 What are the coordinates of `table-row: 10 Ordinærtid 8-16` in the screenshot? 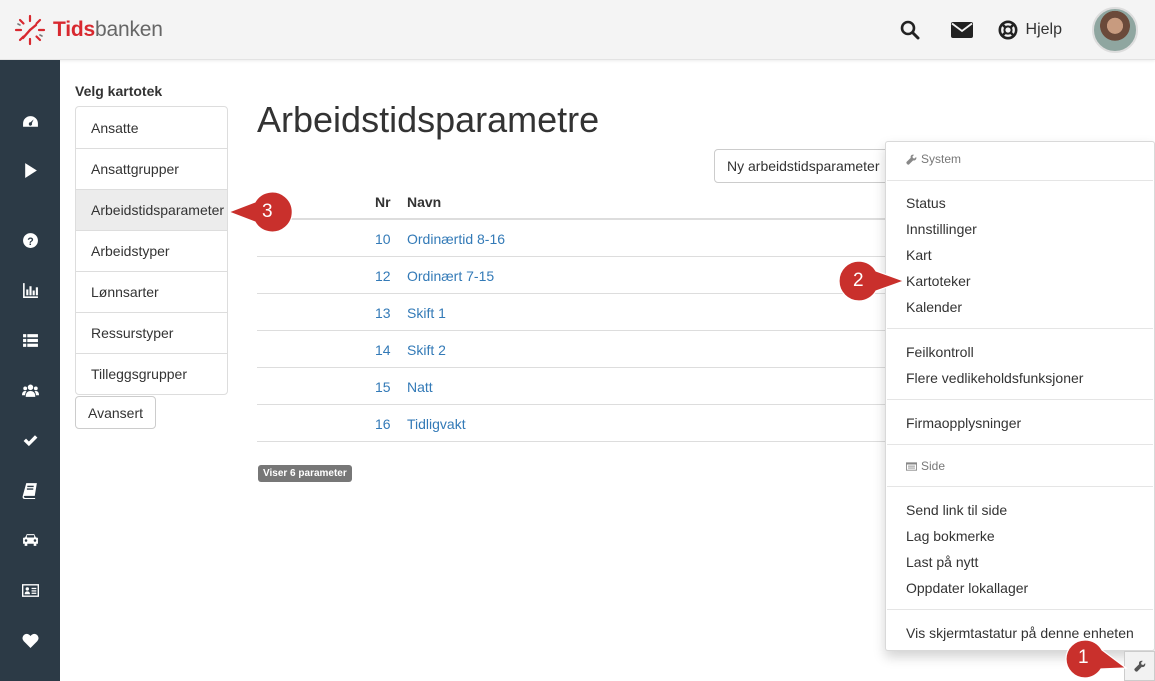 It's located at (577, 238).